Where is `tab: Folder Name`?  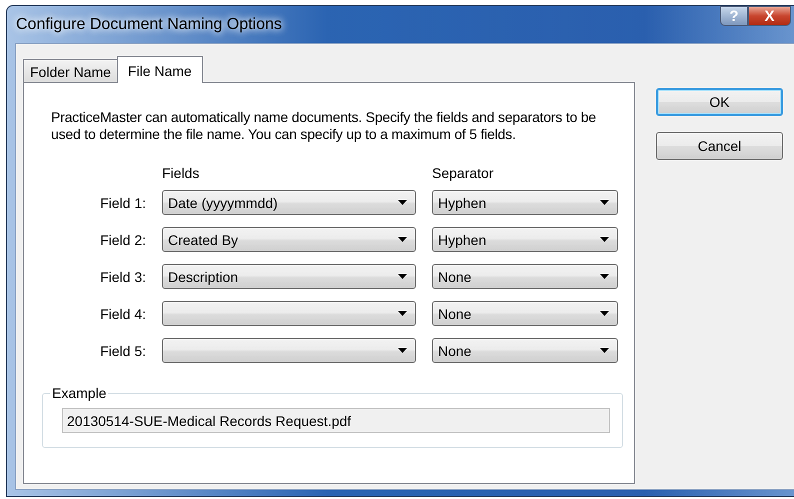
tab: Folder Name is located at coordinates (70, 70).